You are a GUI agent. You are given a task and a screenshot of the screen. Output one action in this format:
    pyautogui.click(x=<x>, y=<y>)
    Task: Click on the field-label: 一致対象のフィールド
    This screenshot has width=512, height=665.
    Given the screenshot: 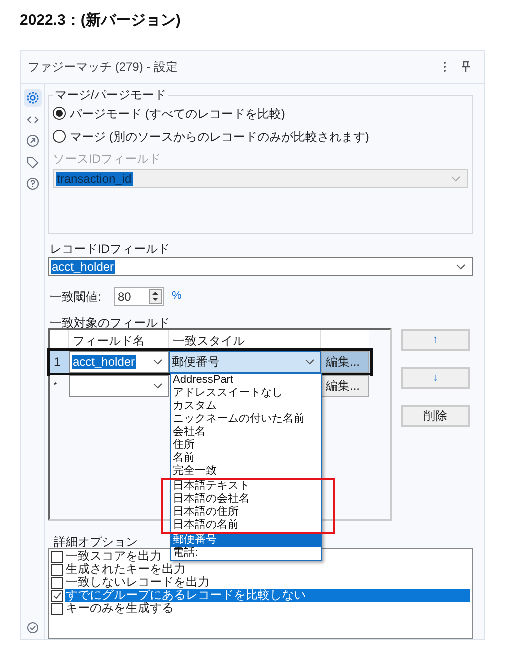 What is the action you would take?
    pyautogui.click(x=110, y=321)
    